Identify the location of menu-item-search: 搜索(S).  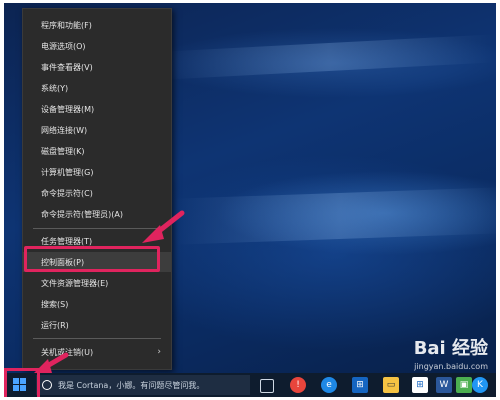
(97, 304).